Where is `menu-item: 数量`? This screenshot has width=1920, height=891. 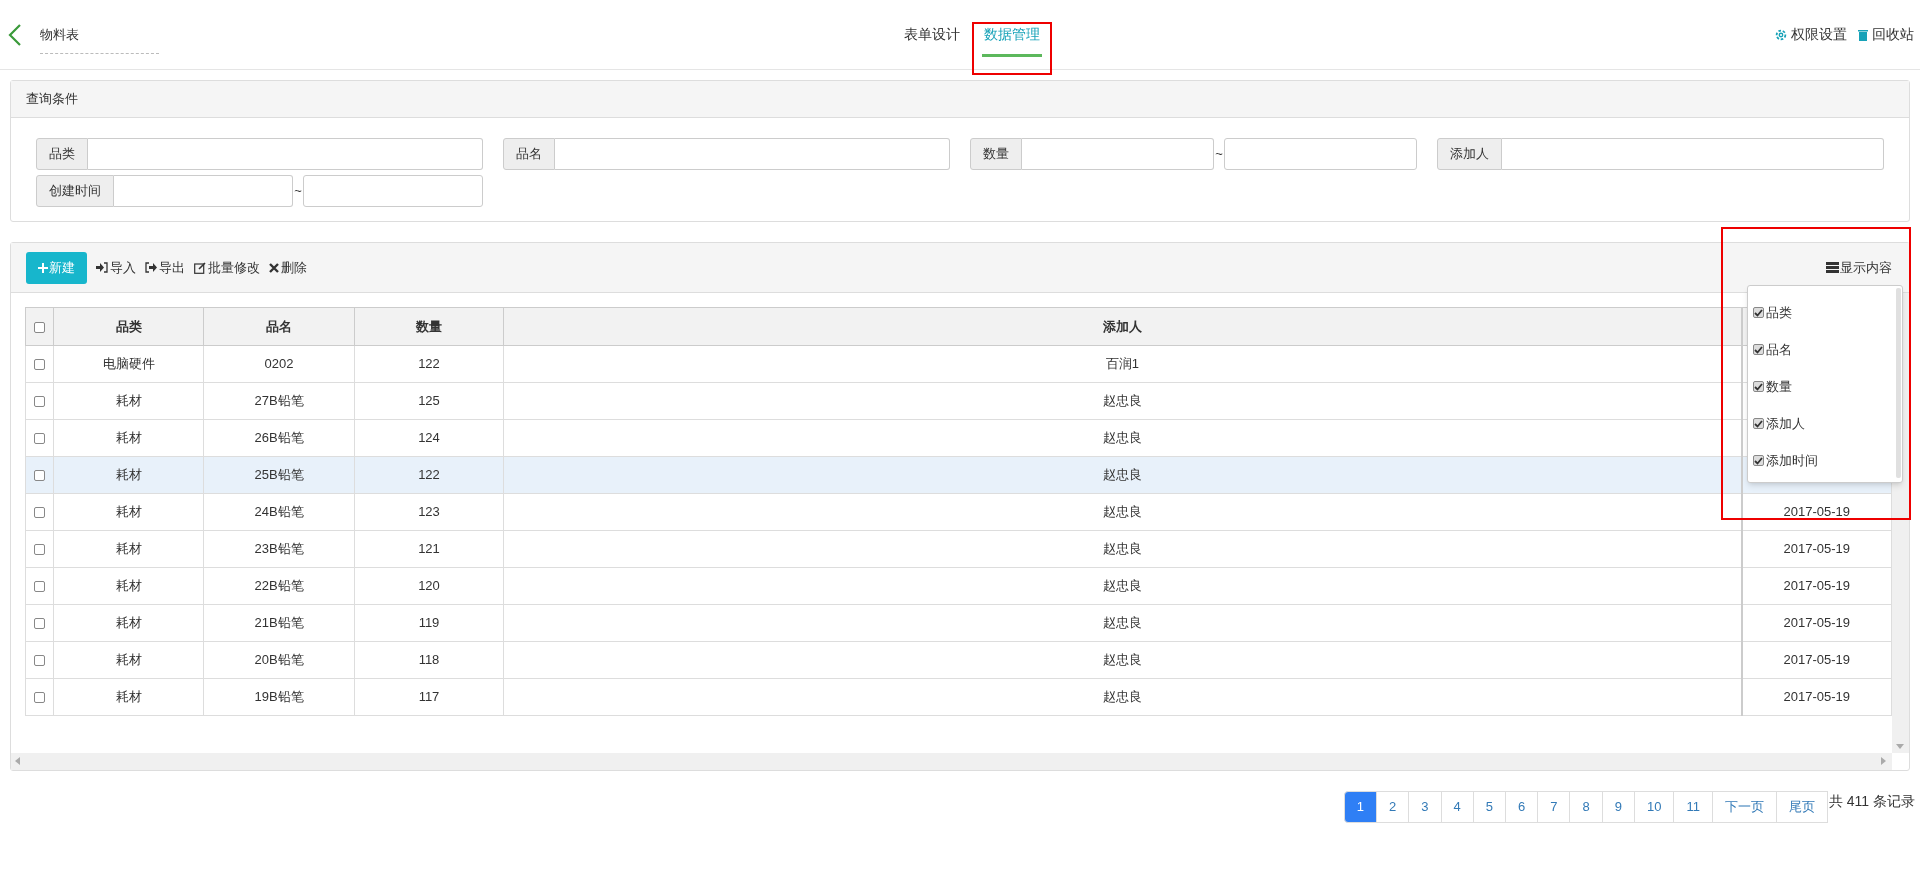
menu-item: 数量 is located at coordinates (1827, 386).